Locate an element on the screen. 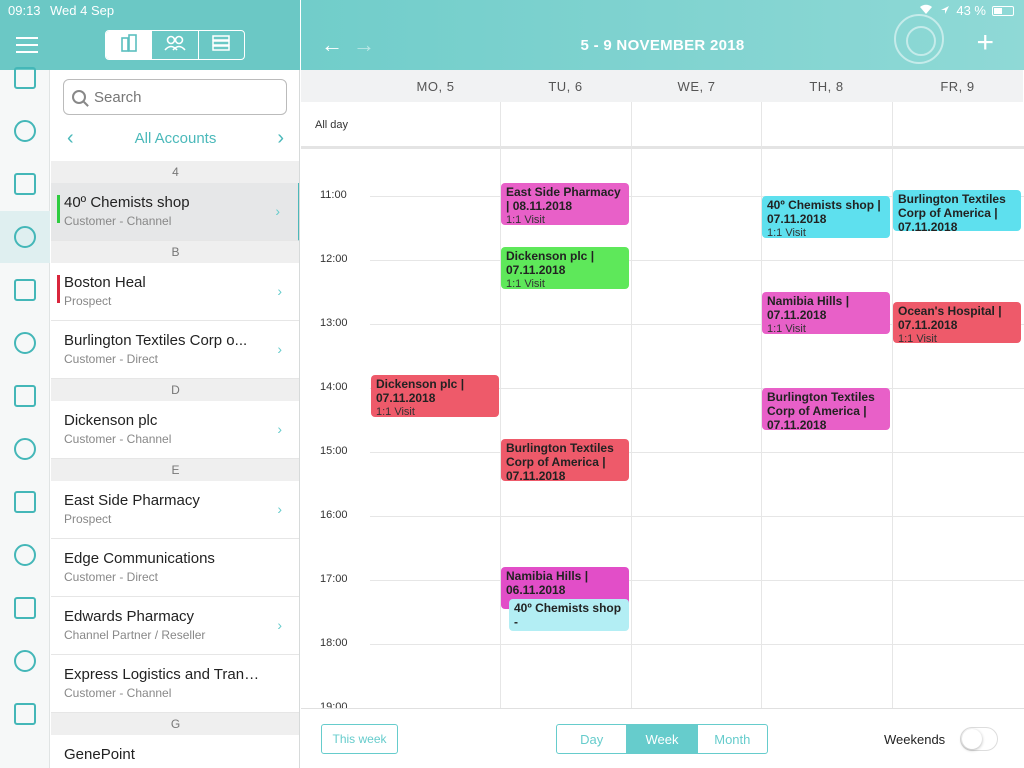 This screenshot has width=1024, height=768. view-month-button: Month is located at coordinates (732, 739).